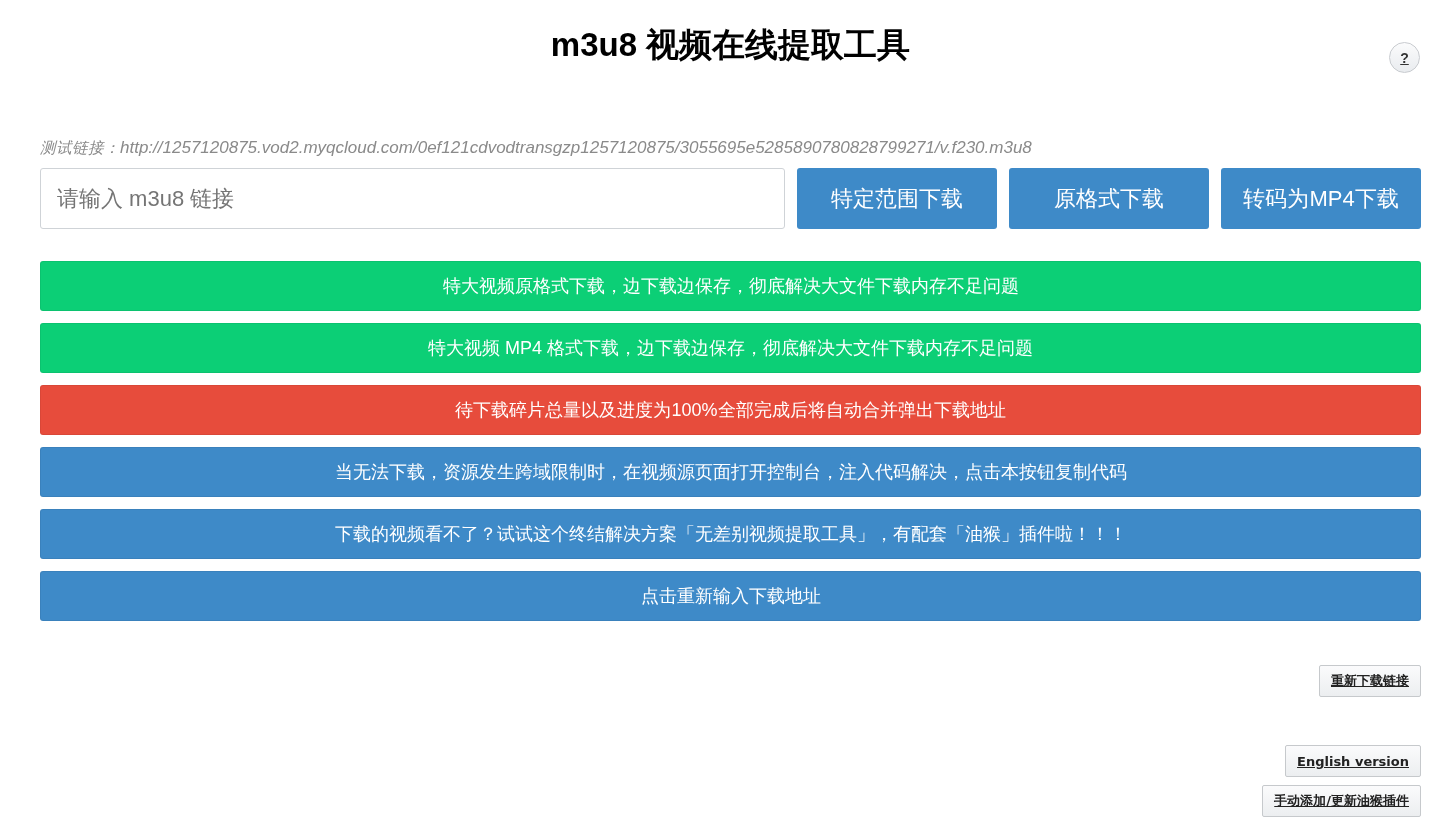 The image size is (1456, 831). Describe the element at coordinates (730, 45) in the screenshot. I see `page-title: m3u8 视频在线提取工具` at that location.